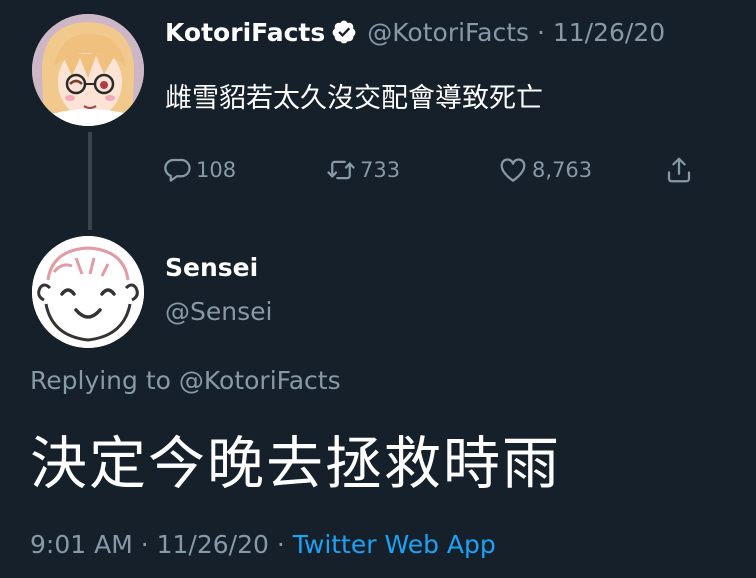 This screenshot has height=578, width=756. What do you see at coordinates (177, 170) in the screenshot?
I see `reply-icon` at bounding box center [177, 170].